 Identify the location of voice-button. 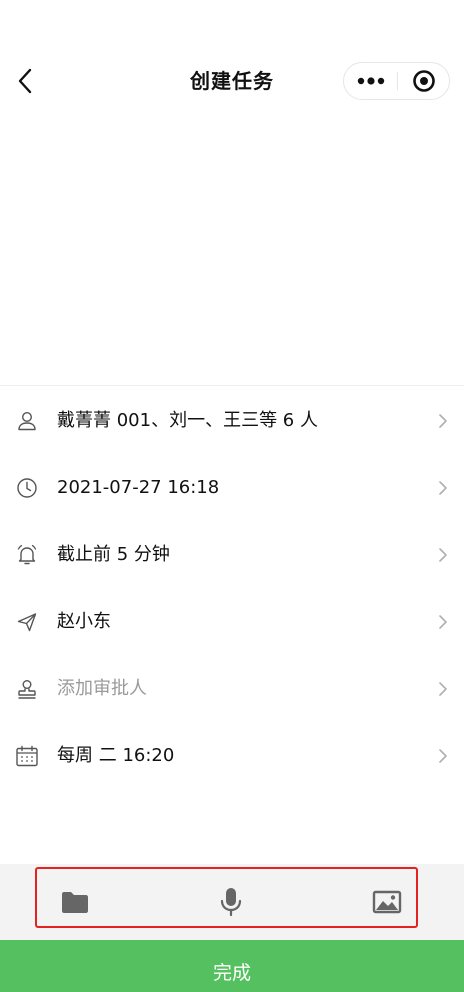
(231, 902).